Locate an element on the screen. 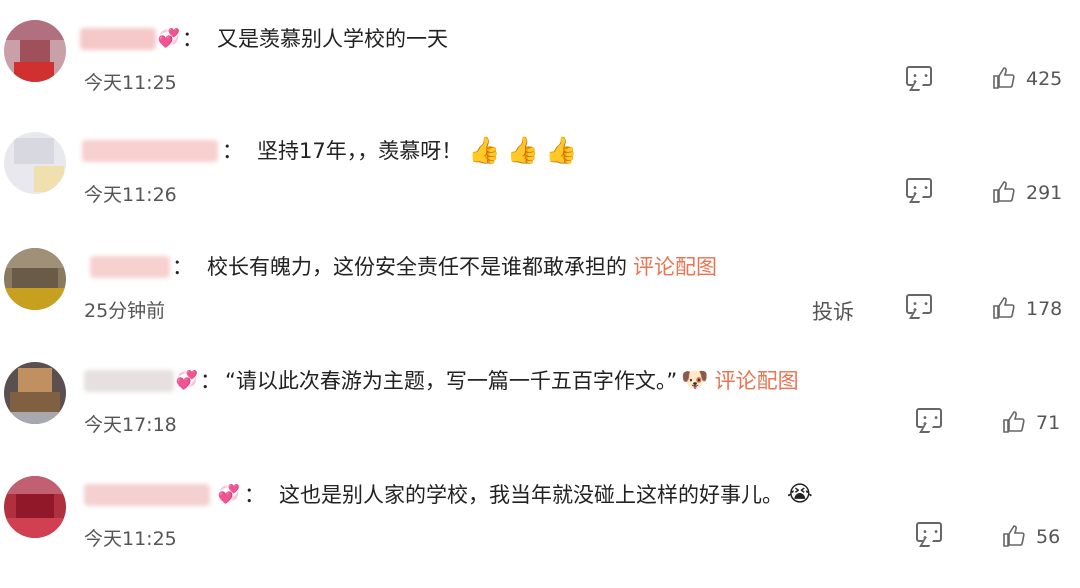 Image resolution: width=1080 pixels, height=588 pixels. like-count: 71 is located at coordinates (1048, 423).